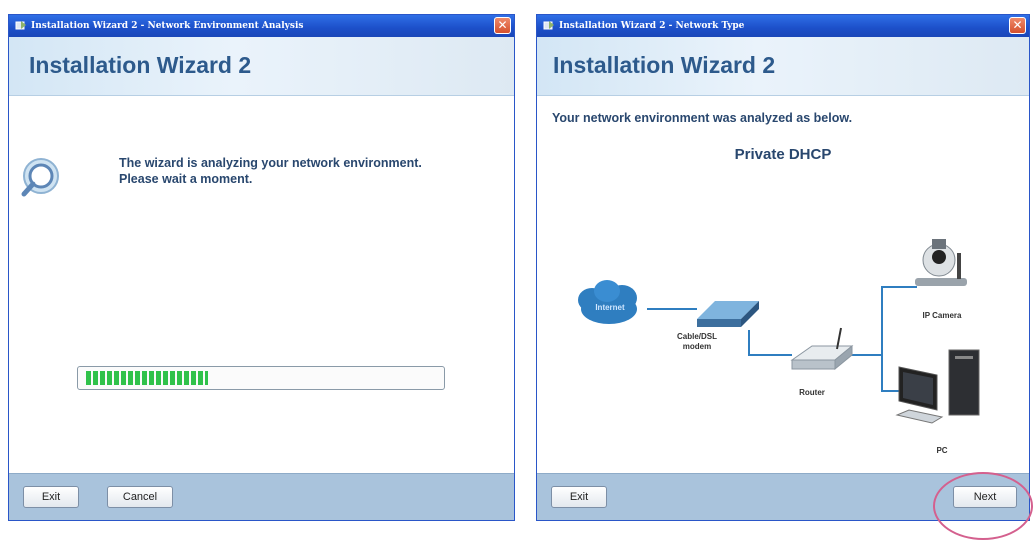 Image resolution: width=1036 pixels, height=540 pixels. What do you see at coordinates (40, 177) in the screenshot?
I see `magnifier-icon` at bounding box center [40, 177].